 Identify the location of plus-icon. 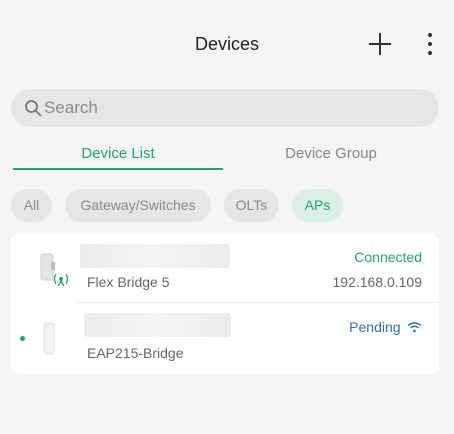
(380, 44).